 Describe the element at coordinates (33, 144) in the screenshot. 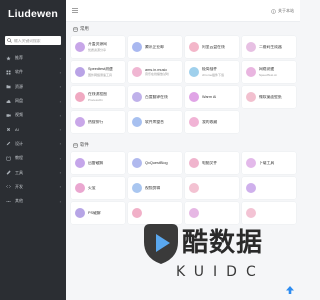

I see `sidebar-item-6: 设计 ›` at that location.